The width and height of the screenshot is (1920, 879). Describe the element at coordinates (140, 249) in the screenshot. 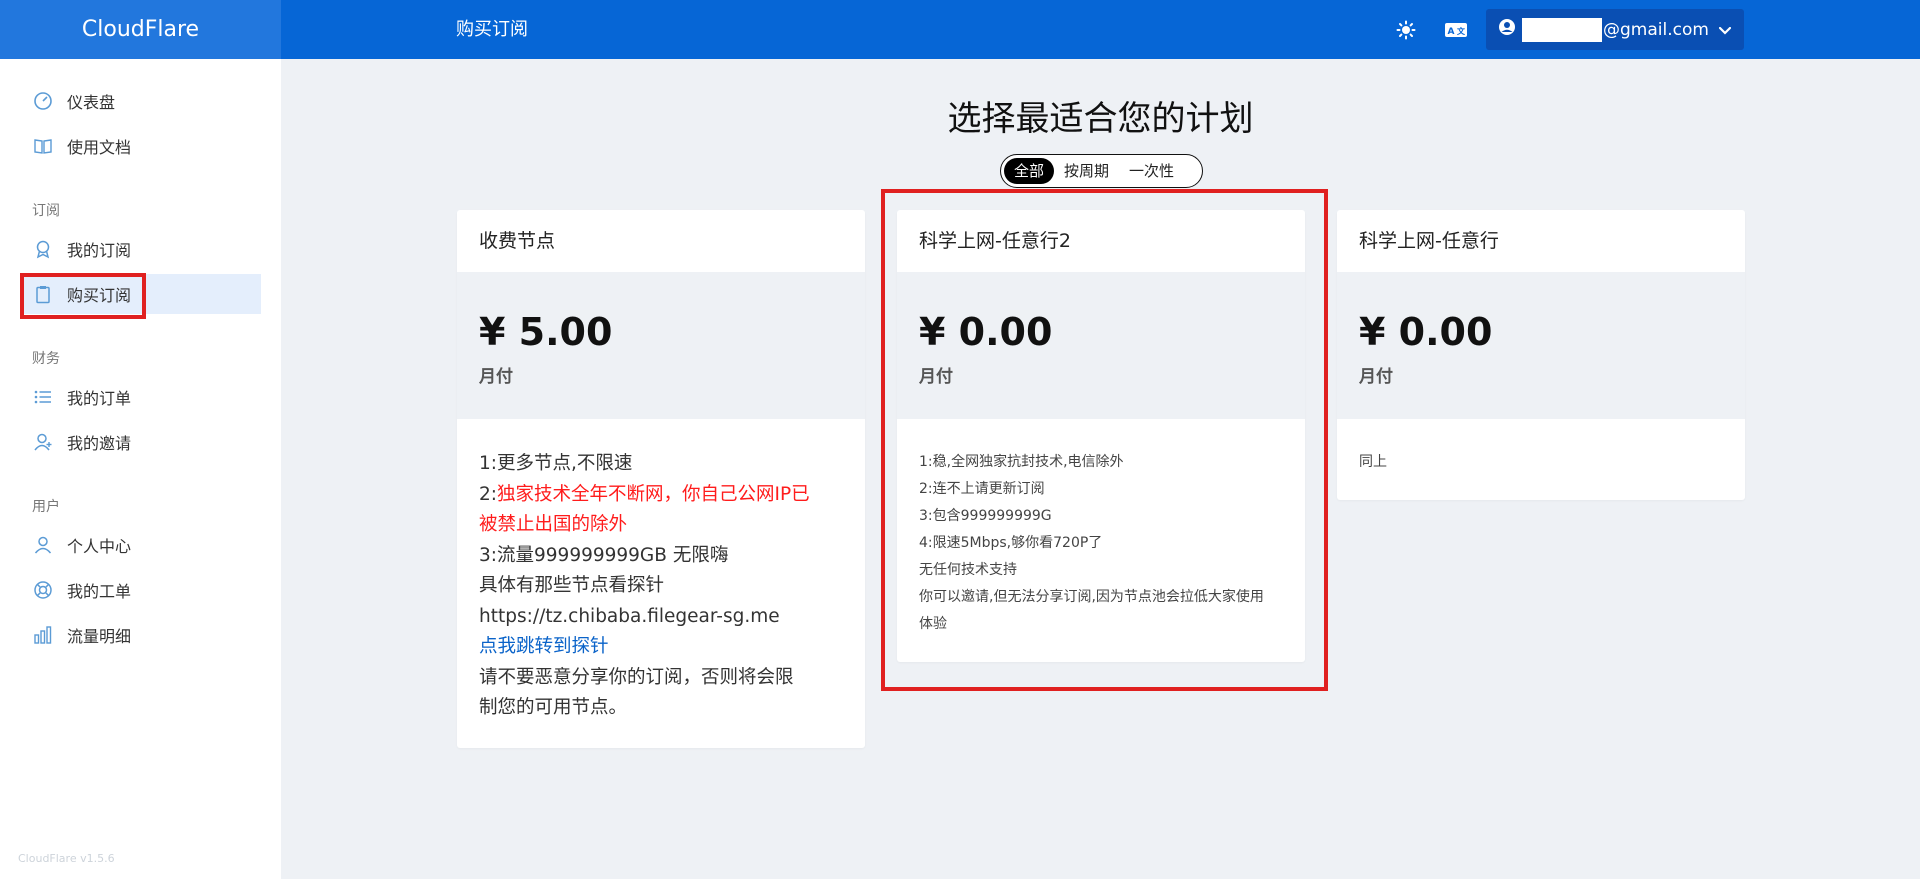

I see `sidebar-item-my-subscription: 我的订阅` at that location.